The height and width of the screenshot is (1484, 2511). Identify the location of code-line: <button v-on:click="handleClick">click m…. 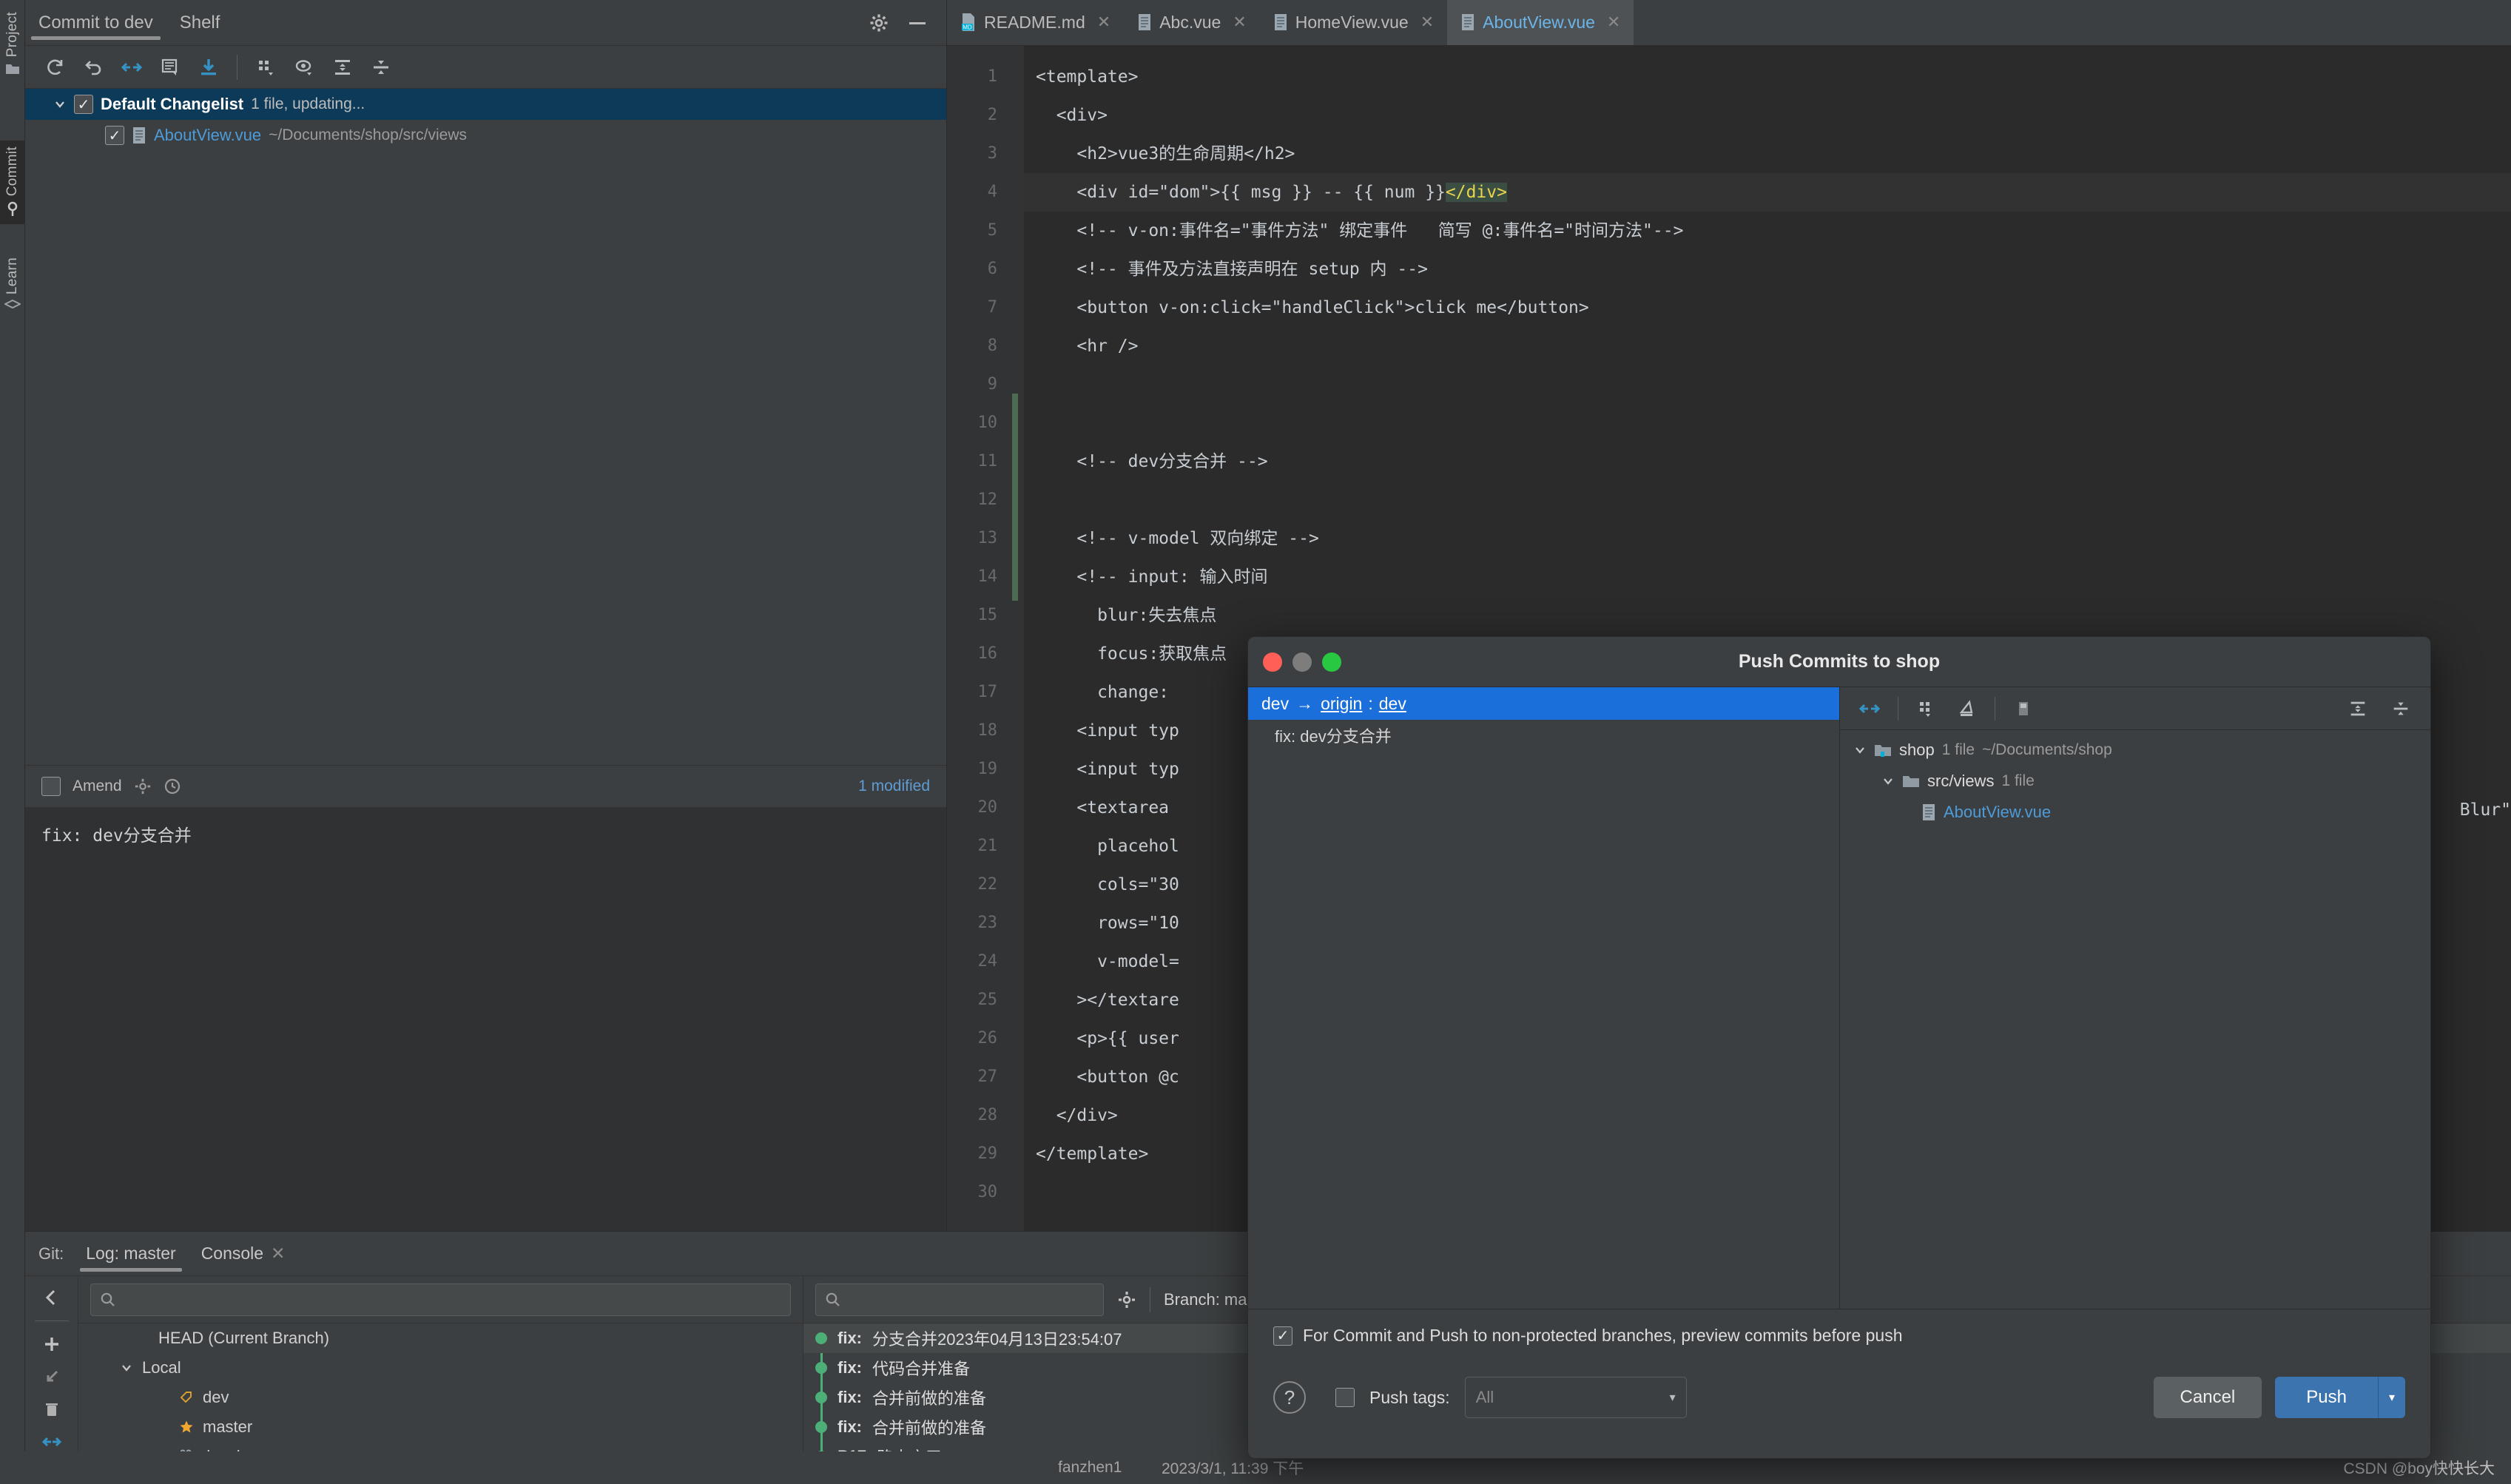
(1768, 308).